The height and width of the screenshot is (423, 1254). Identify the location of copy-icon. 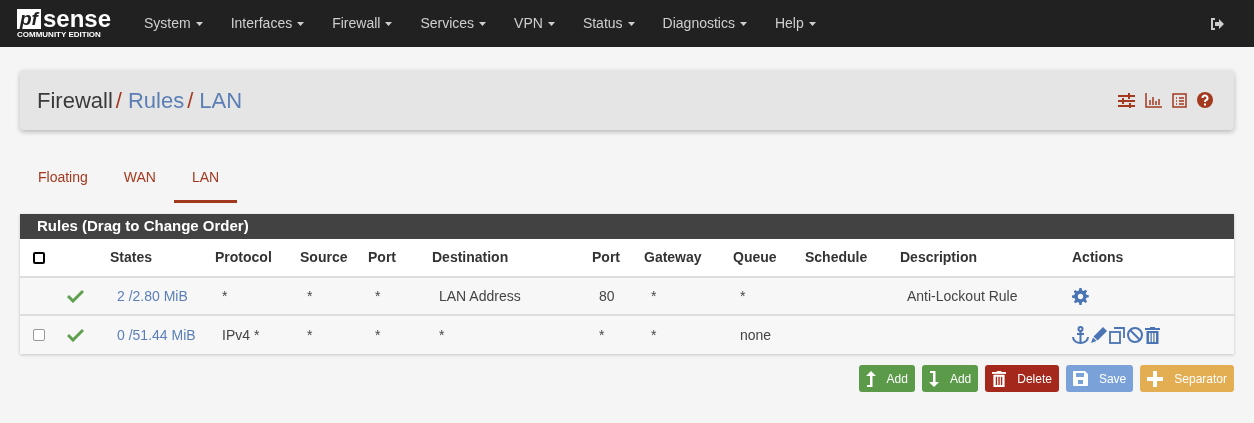
(1117, 335).